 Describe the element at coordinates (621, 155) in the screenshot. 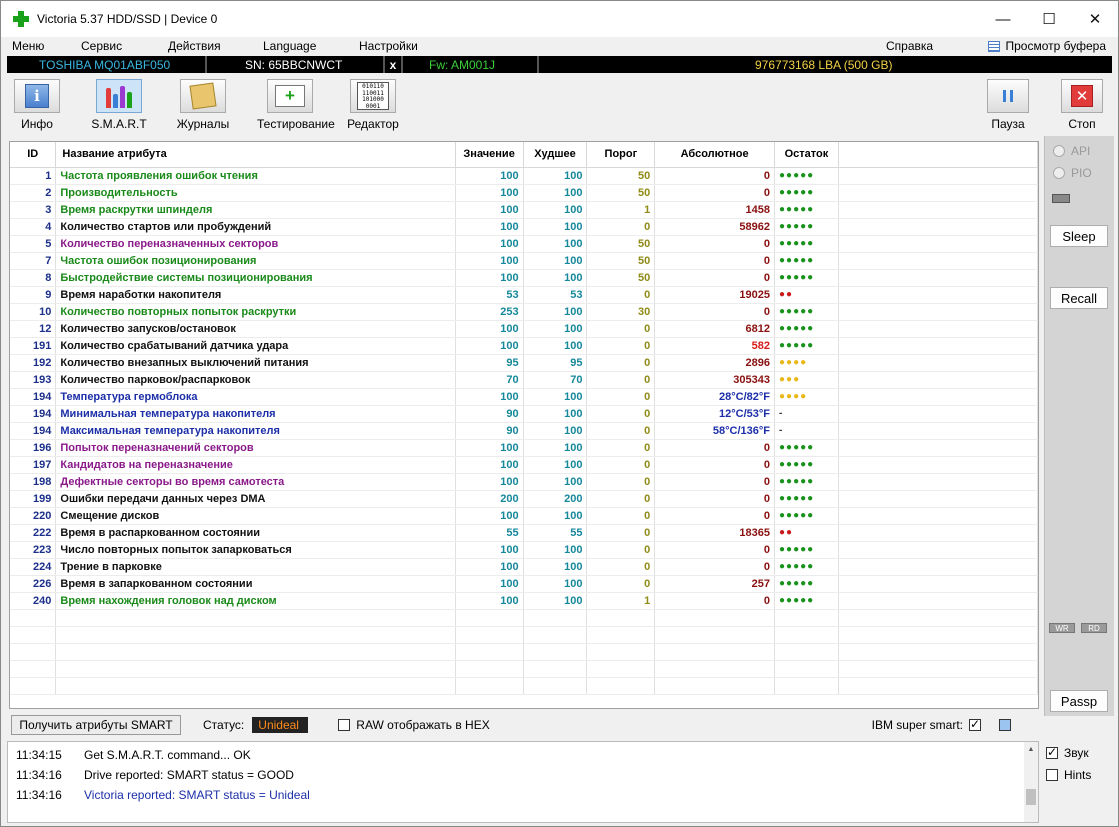

I see `col-threshold-header: Порог` at that location.